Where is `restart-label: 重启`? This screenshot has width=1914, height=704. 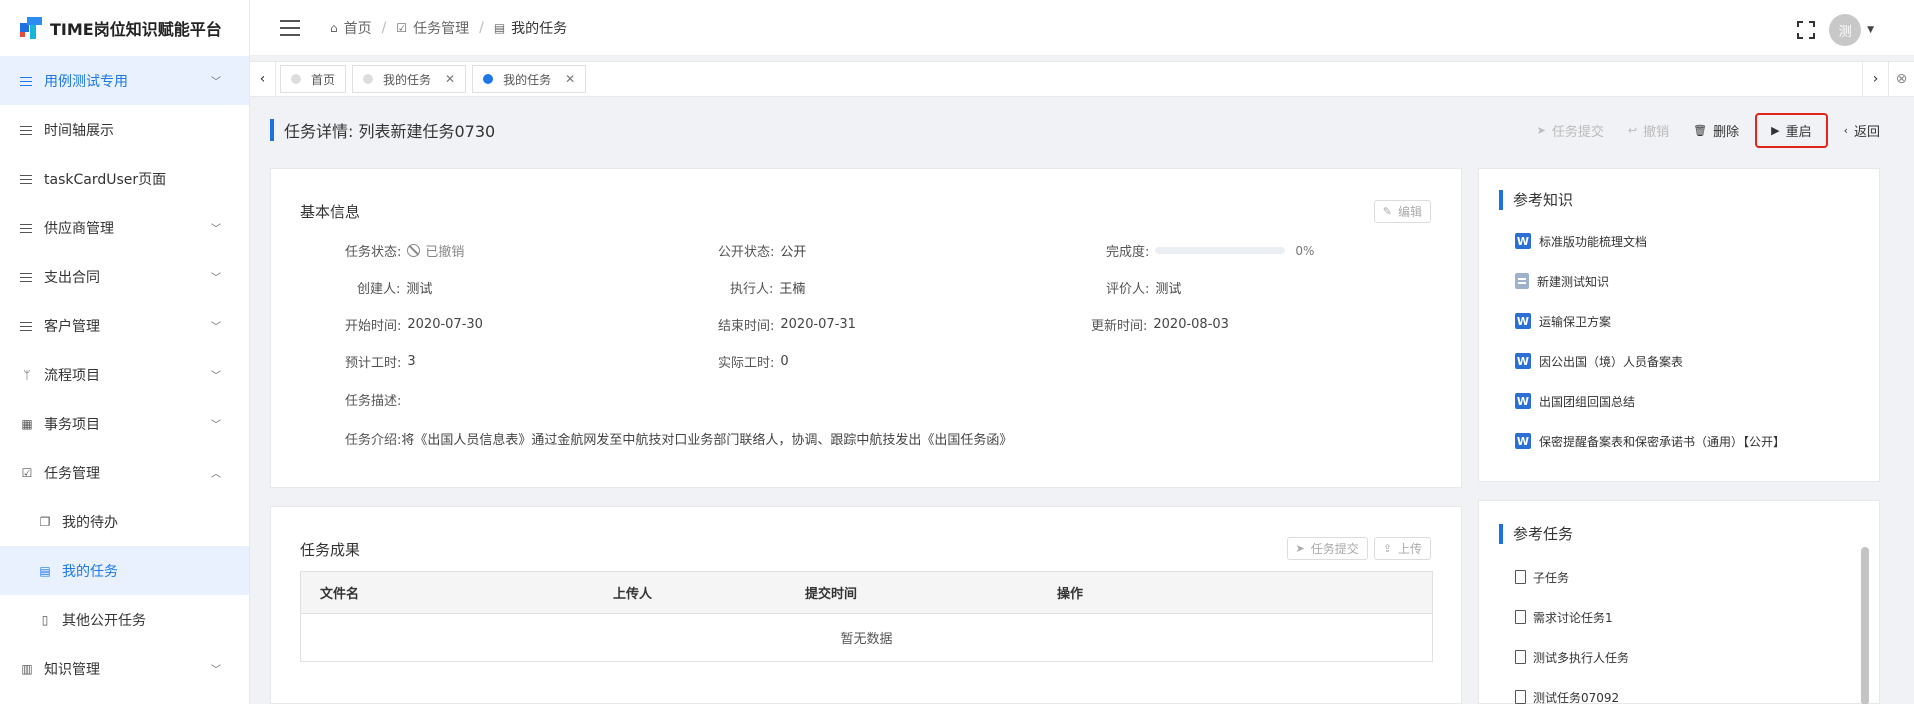
restart-label: 重启 is located at coordinates (1798, 132).